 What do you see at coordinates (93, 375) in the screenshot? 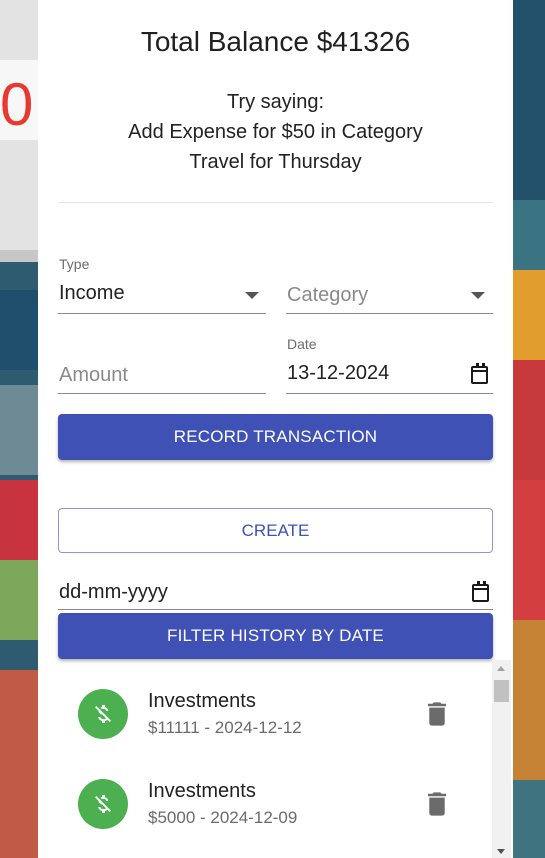
I see `amount-placeholder: Amount` at bounding box center [93, 375].